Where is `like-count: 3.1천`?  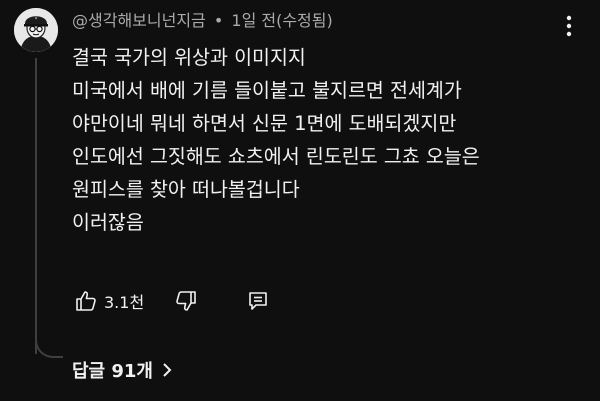 like-count: 3.1천 is located at coordinates (124, 302).